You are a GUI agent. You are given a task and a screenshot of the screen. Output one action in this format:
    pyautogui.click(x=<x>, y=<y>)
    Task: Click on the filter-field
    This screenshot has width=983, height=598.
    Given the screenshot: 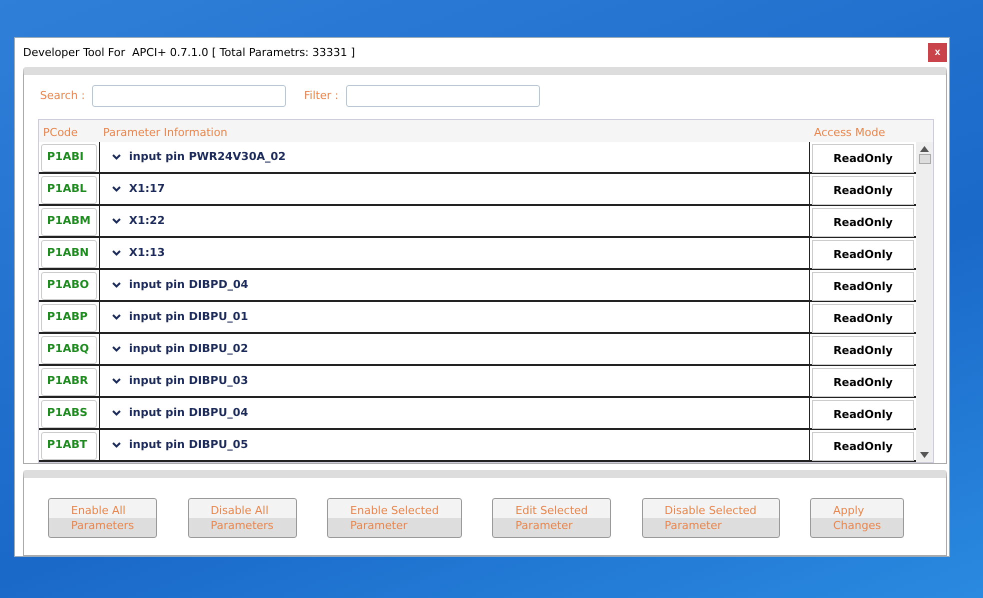 What is the action you would take?
    pyautogui.click(x=443, y=95)
    